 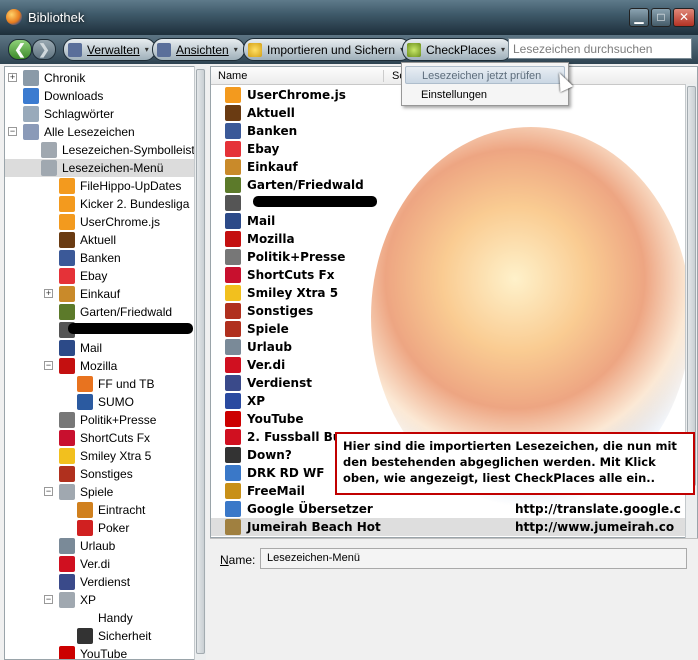 What do you see at coordinates (457, 49) in the screenshot?
I see `checkplaces-button: CheckPlaces ▾` at bounding box center [457, 49].